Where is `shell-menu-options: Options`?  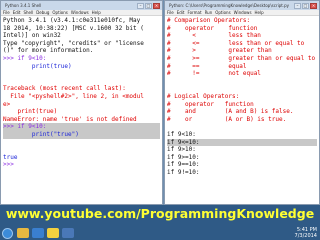
shell-menu-options: Options is located at coordinates (59, 12).